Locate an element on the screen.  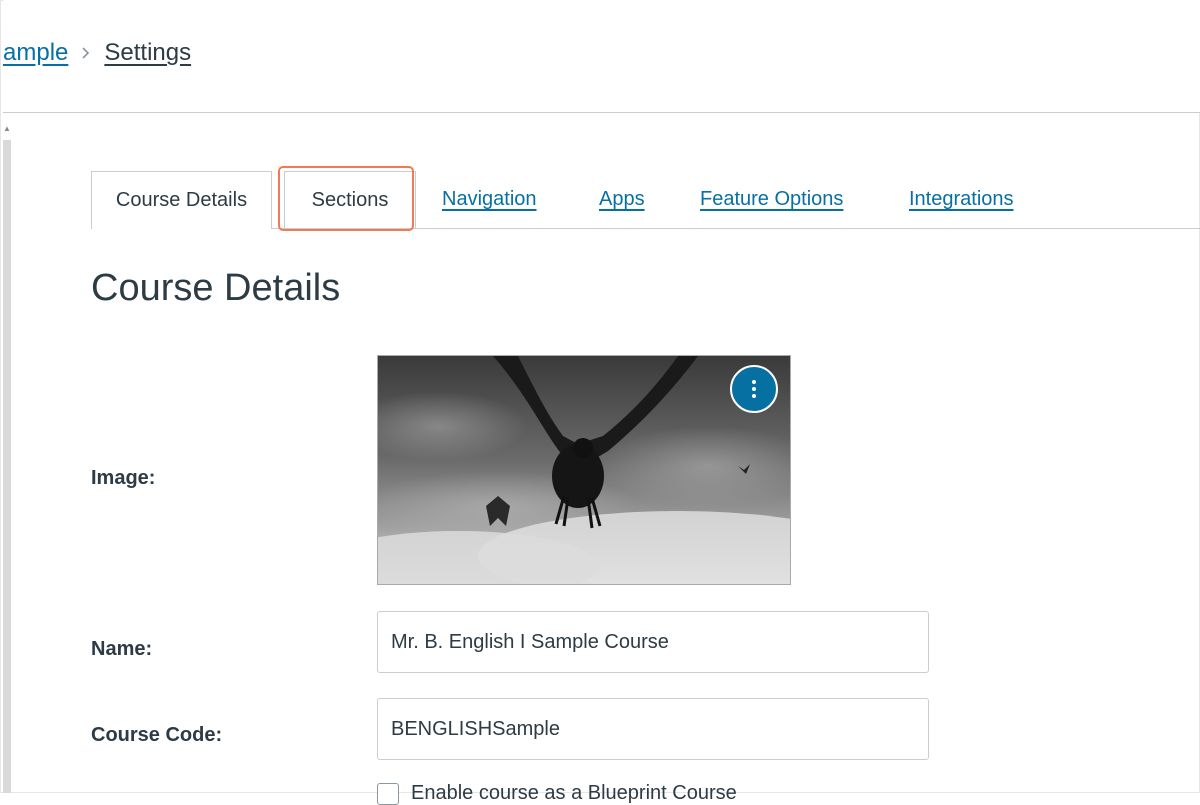
course-code-input is located at coordinates (653, 729).